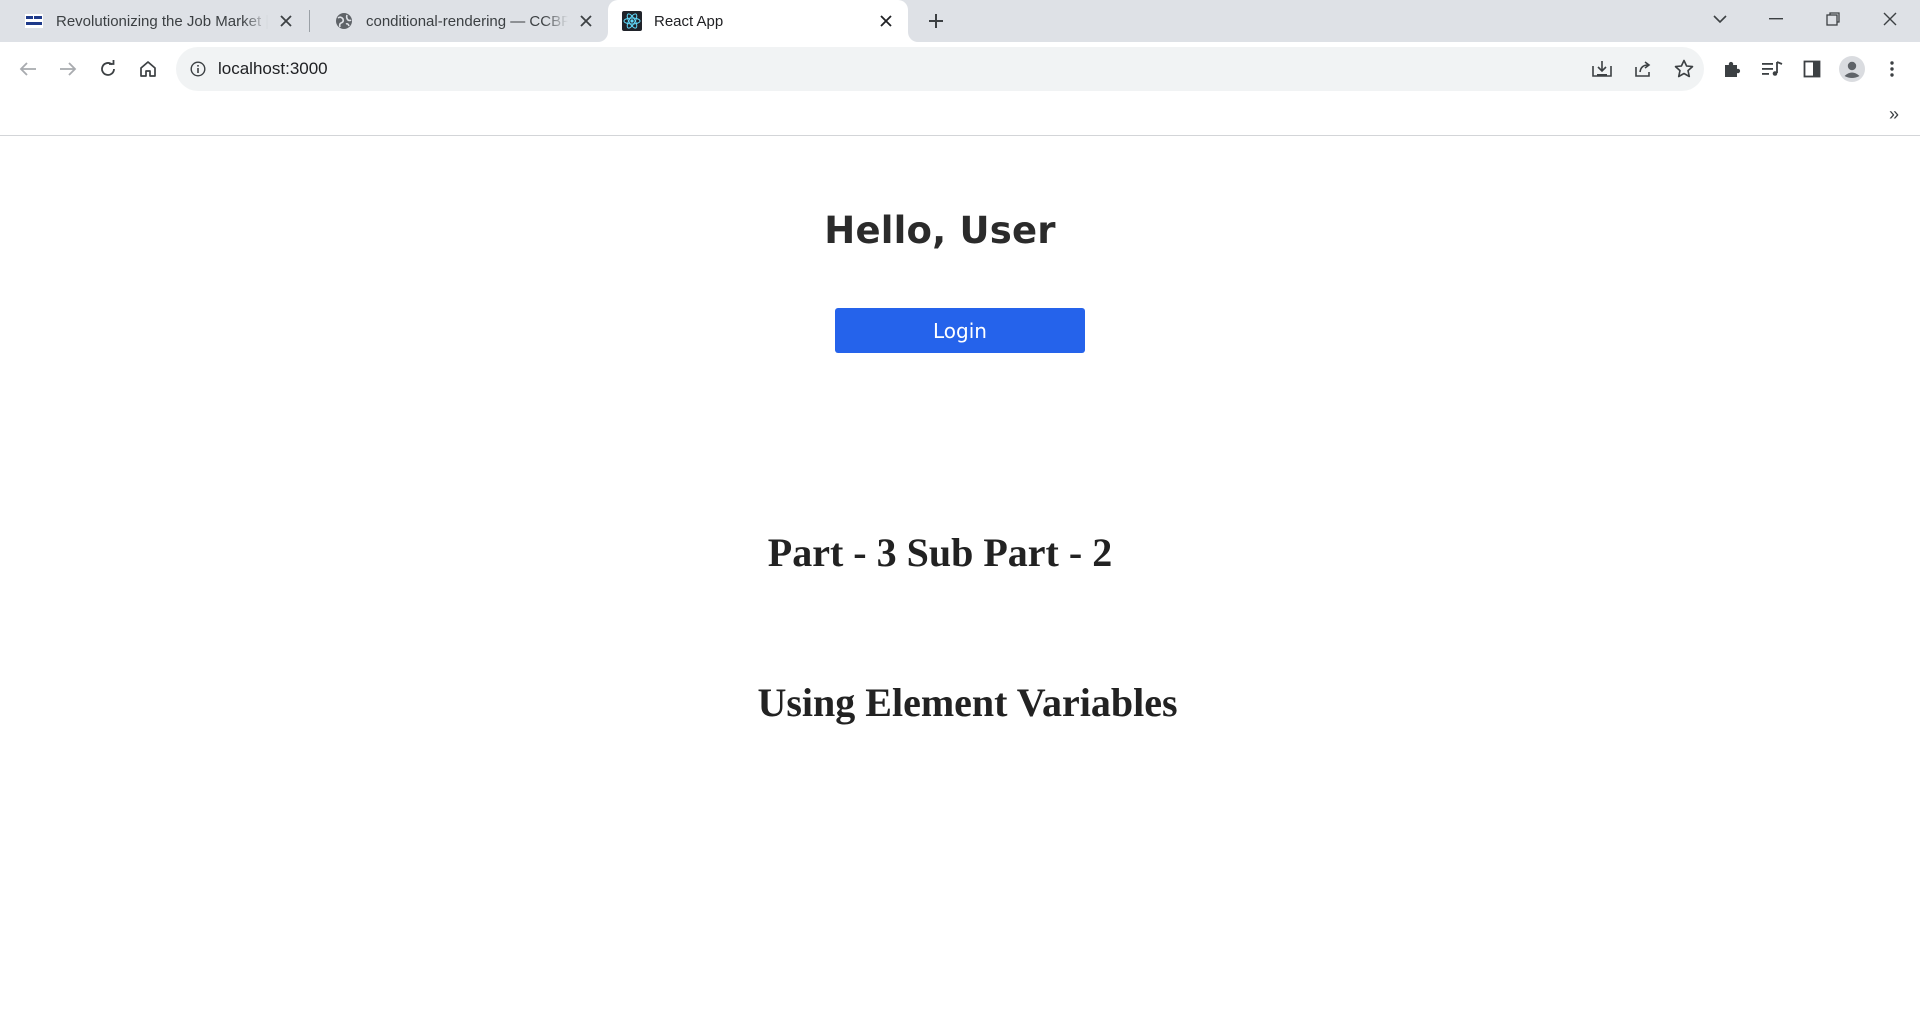  I want to click on puzzle-piece-icon, so click(1732, 69).